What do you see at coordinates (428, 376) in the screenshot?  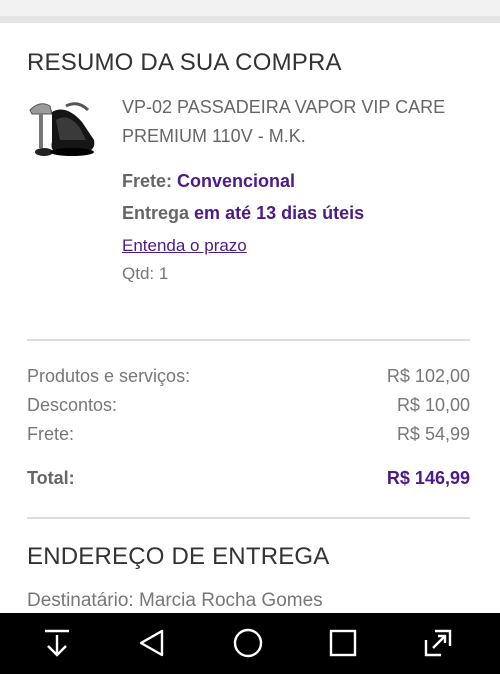 I see `products-value: R$ 102,00` at bounding box center [428, 376].